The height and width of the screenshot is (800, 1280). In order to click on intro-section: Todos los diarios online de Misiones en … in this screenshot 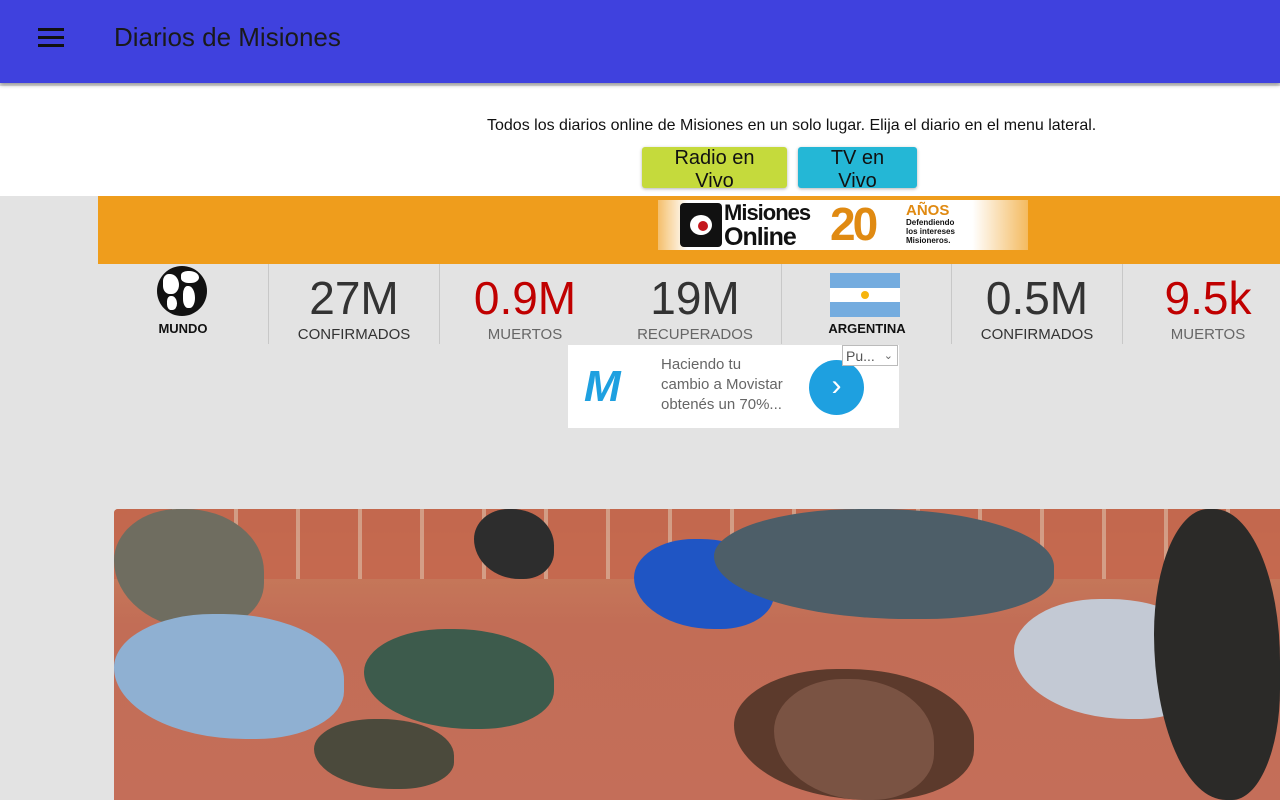, I will do `click(640, 141)`.